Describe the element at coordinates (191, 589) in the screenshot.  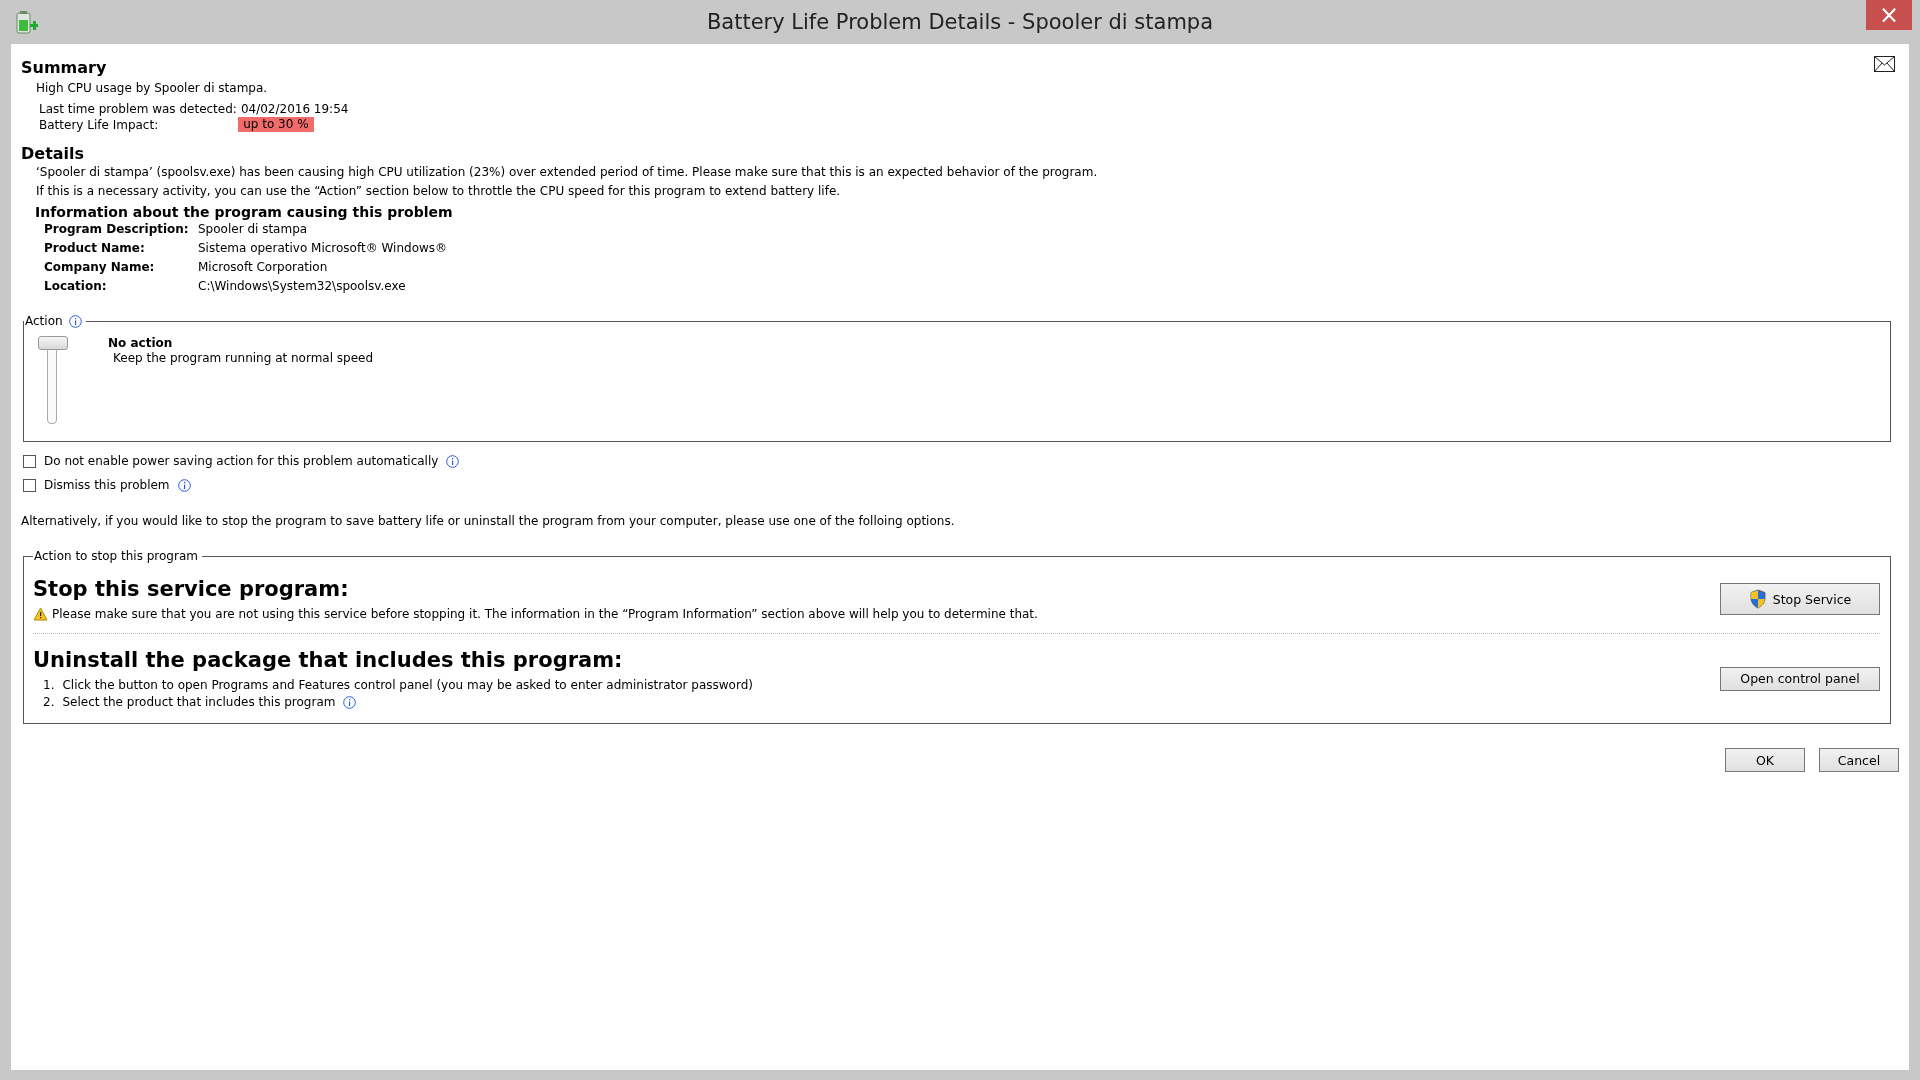
I see `stop-heading: Stop this service program:` at that location.